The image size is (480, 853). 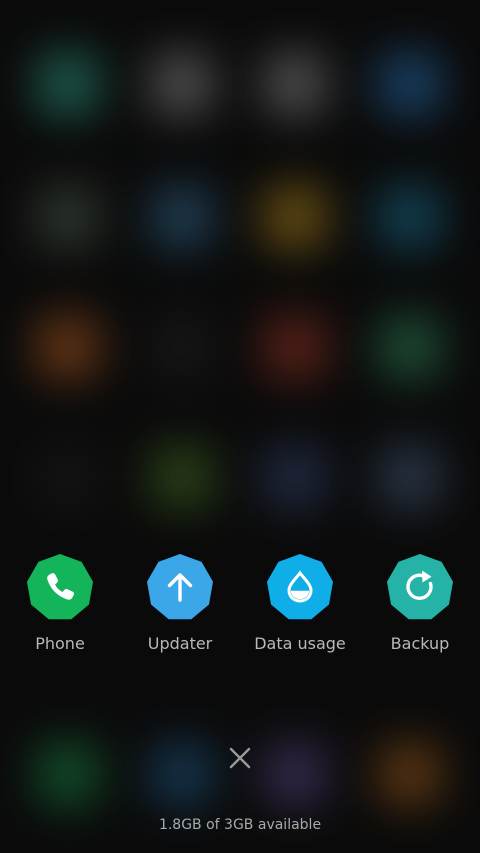 I want to click on recent-app-backup: Backup, so click(x=420, y=603).